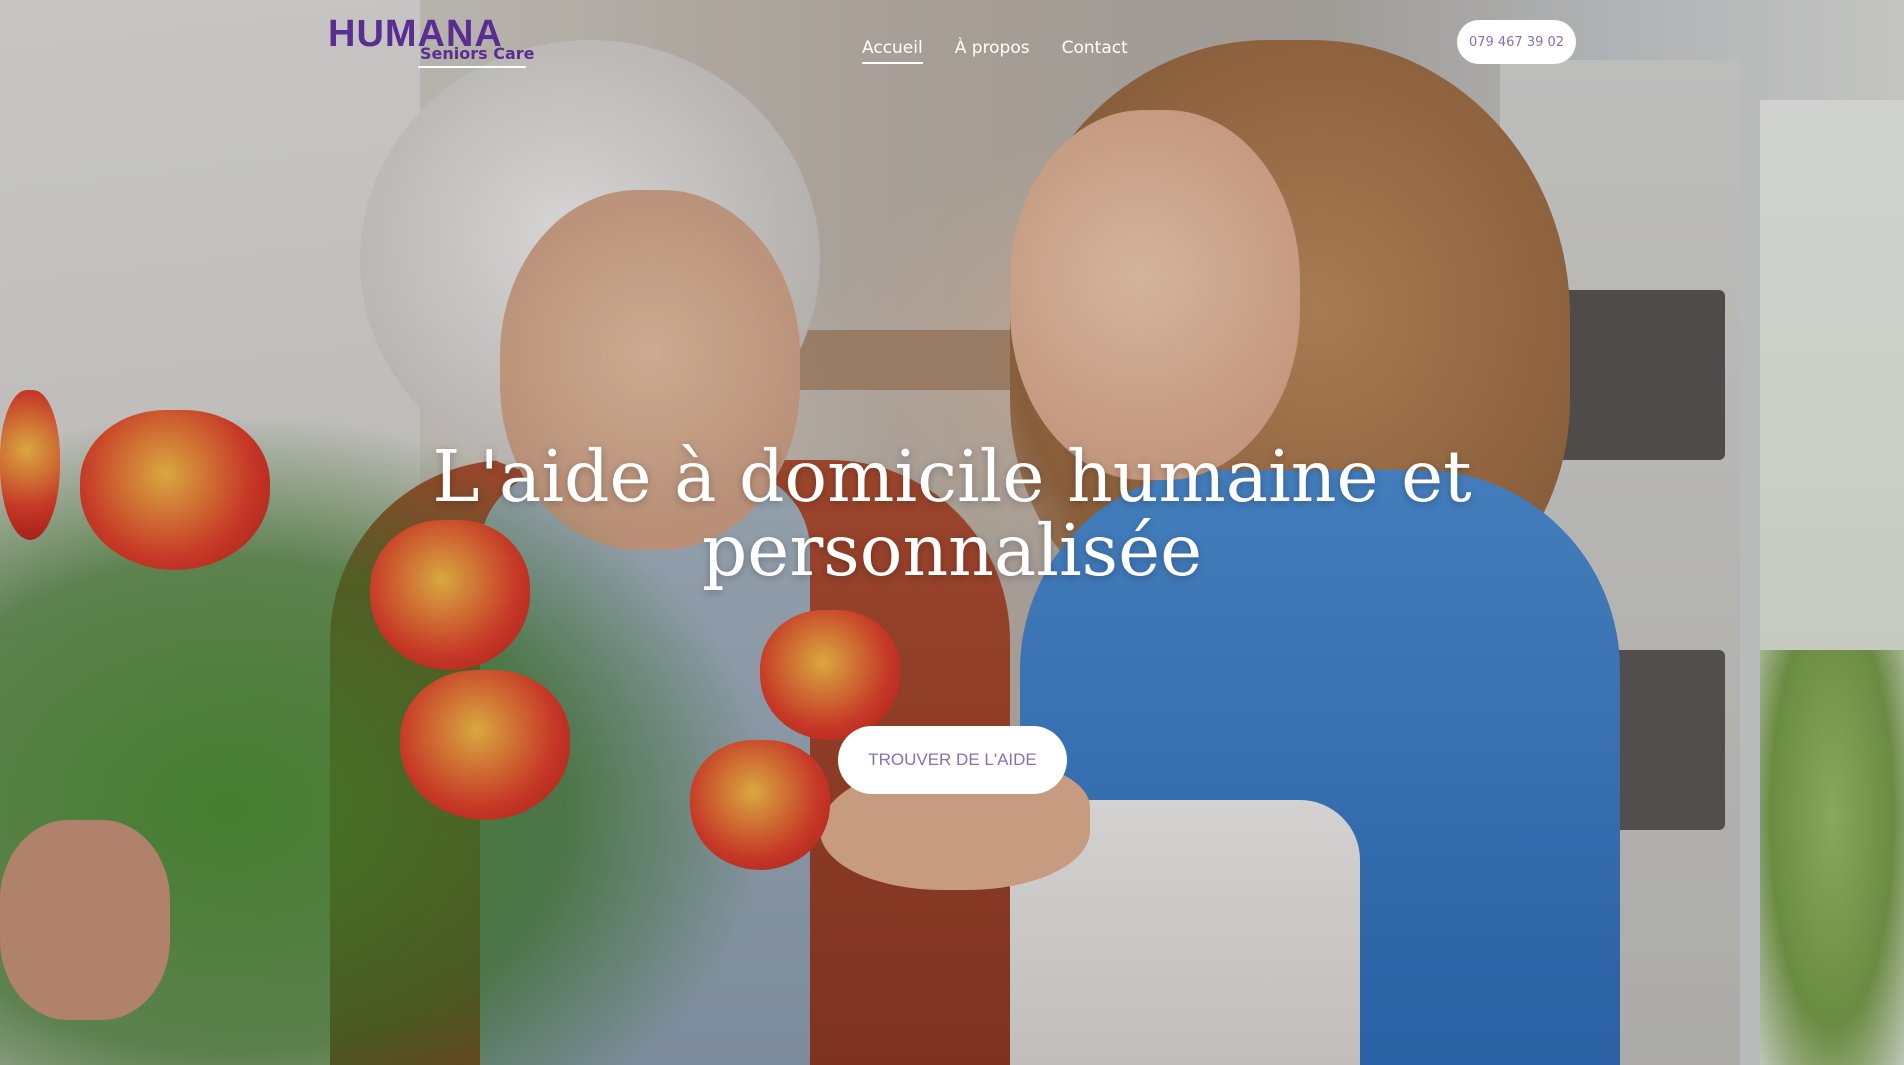 The image size is (1904, 1065). What do you see at coordinates (1095, 51) in the screenshot?
I see `nav-item-contact: Contact` at bounding box center [1095, 51].